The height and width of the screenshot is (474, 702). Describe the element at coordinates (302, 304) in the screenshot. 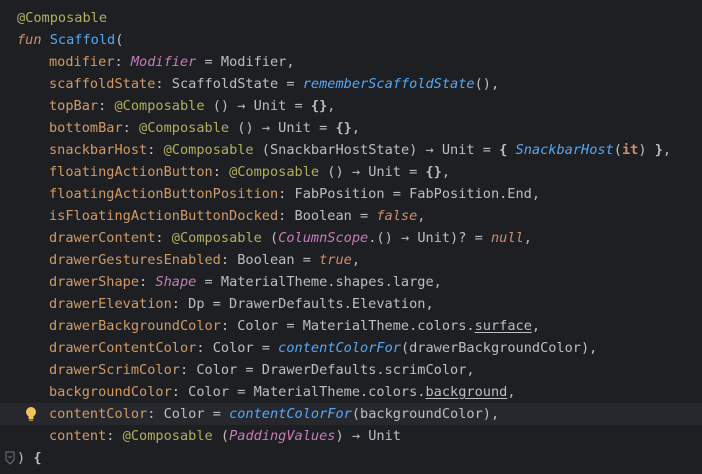

I see `code-token: : Dp = DrawerDefaults.Elevation,` at that location.